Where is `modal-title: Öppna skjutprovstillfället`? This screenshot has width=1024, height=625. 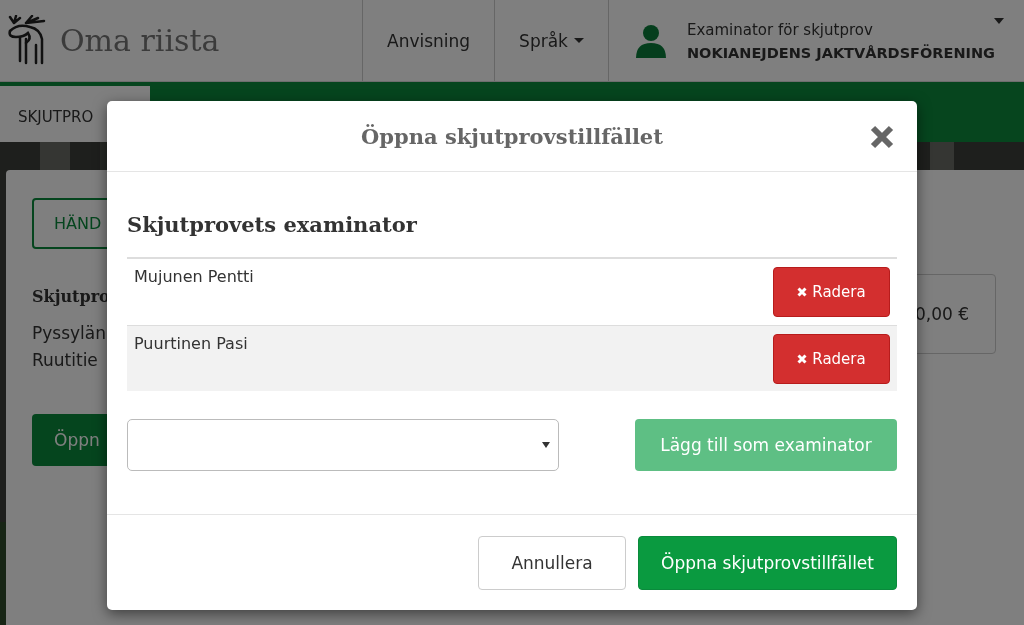
modal-title: Öppna skjutprovstillfället is located at coordinates (512, 136).